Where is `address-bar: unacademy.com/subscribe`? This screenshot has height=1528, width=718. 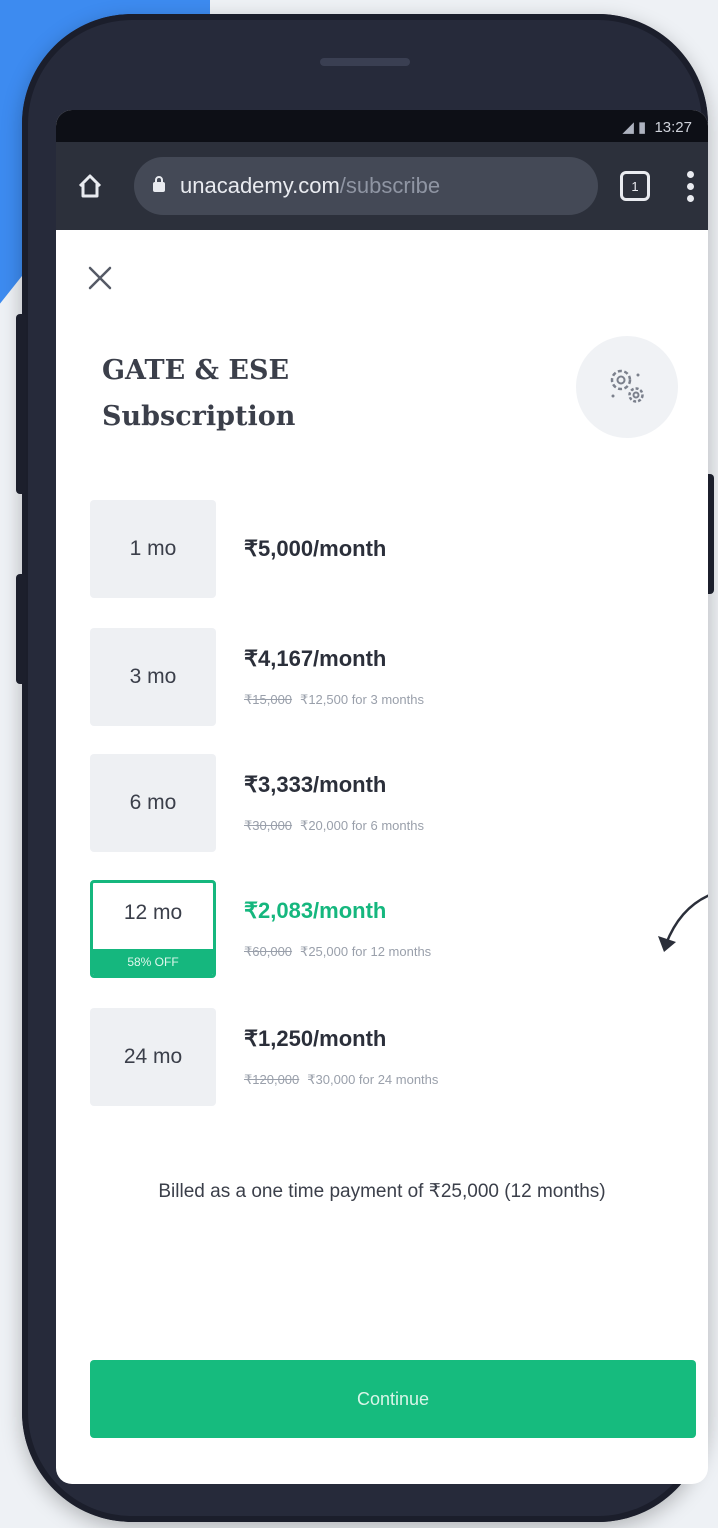
address-bar: unacademy.com/subscribe is located at coordinates (366, 186).